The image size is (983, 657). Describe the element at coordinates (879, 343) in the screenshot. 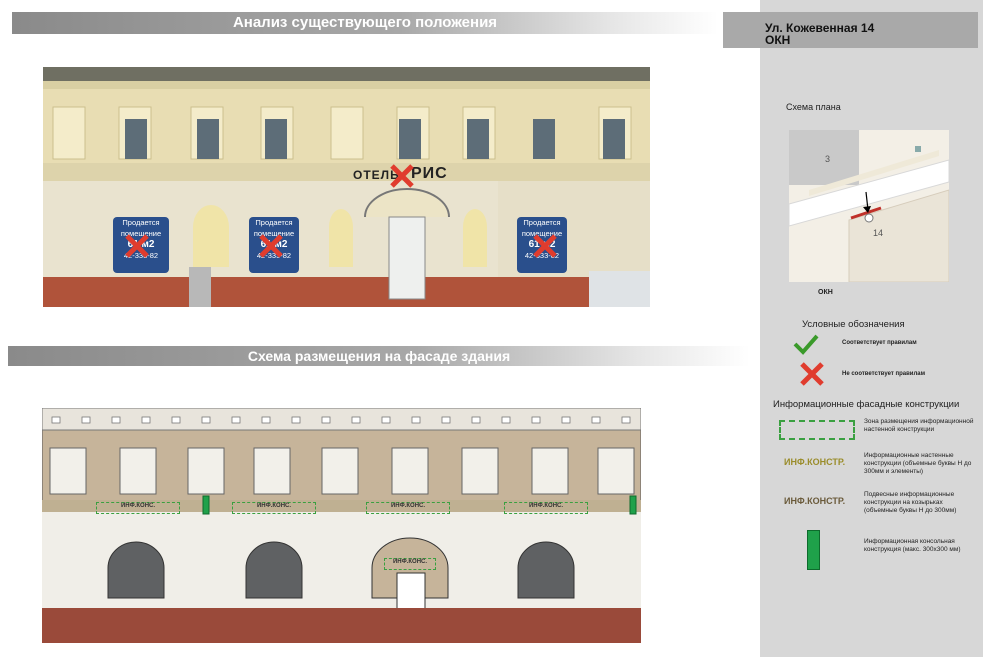

I see `legend-ok-text: Соответствует правилам` at that location.